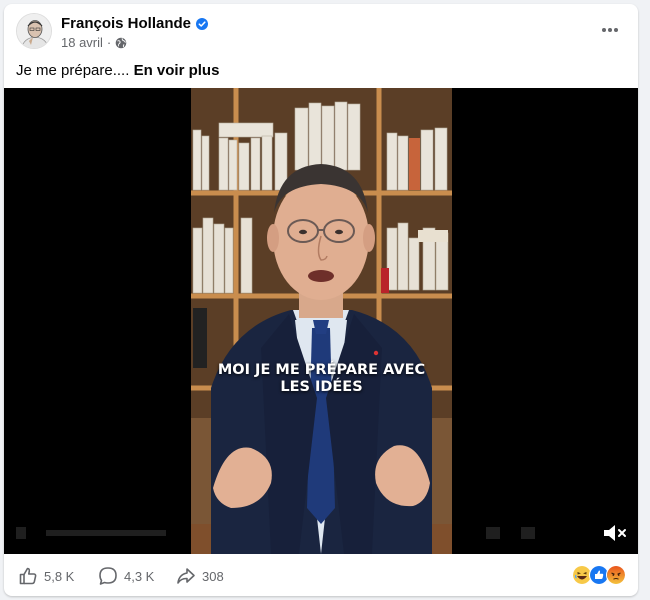 The height and width of the screenshot is (600, 650). What do you see at coordinates (126, 23) in the screenshot?
I see `author-name: François Hollande` at bounding box center [126, 23].